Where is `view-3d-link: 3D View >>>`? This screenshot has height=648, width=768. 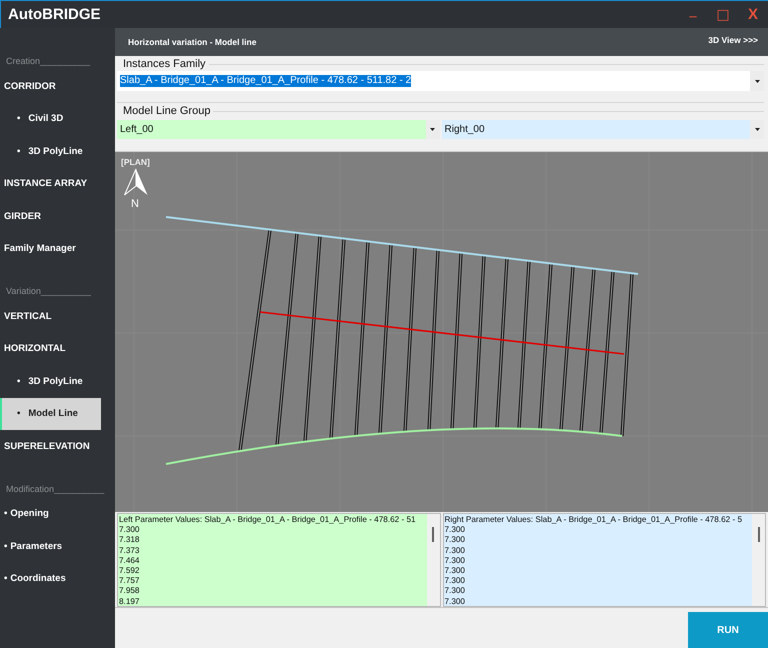
view-3d-link: 3D View >>> is located at coordinates (733, 40).